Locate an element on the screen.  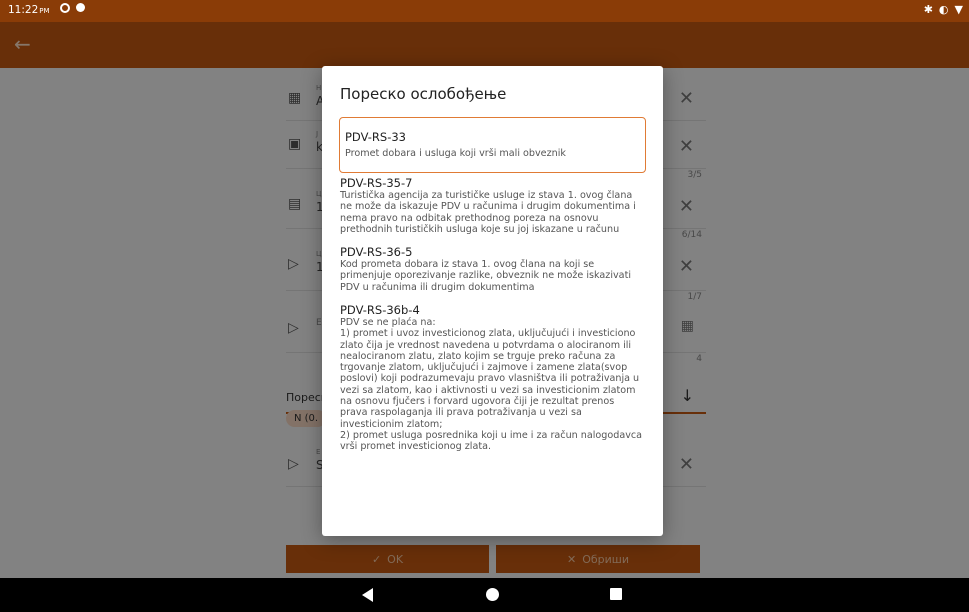
status-bar: 11:22PM ✱ ◐ ▼ is located at coordinates (484, 11).